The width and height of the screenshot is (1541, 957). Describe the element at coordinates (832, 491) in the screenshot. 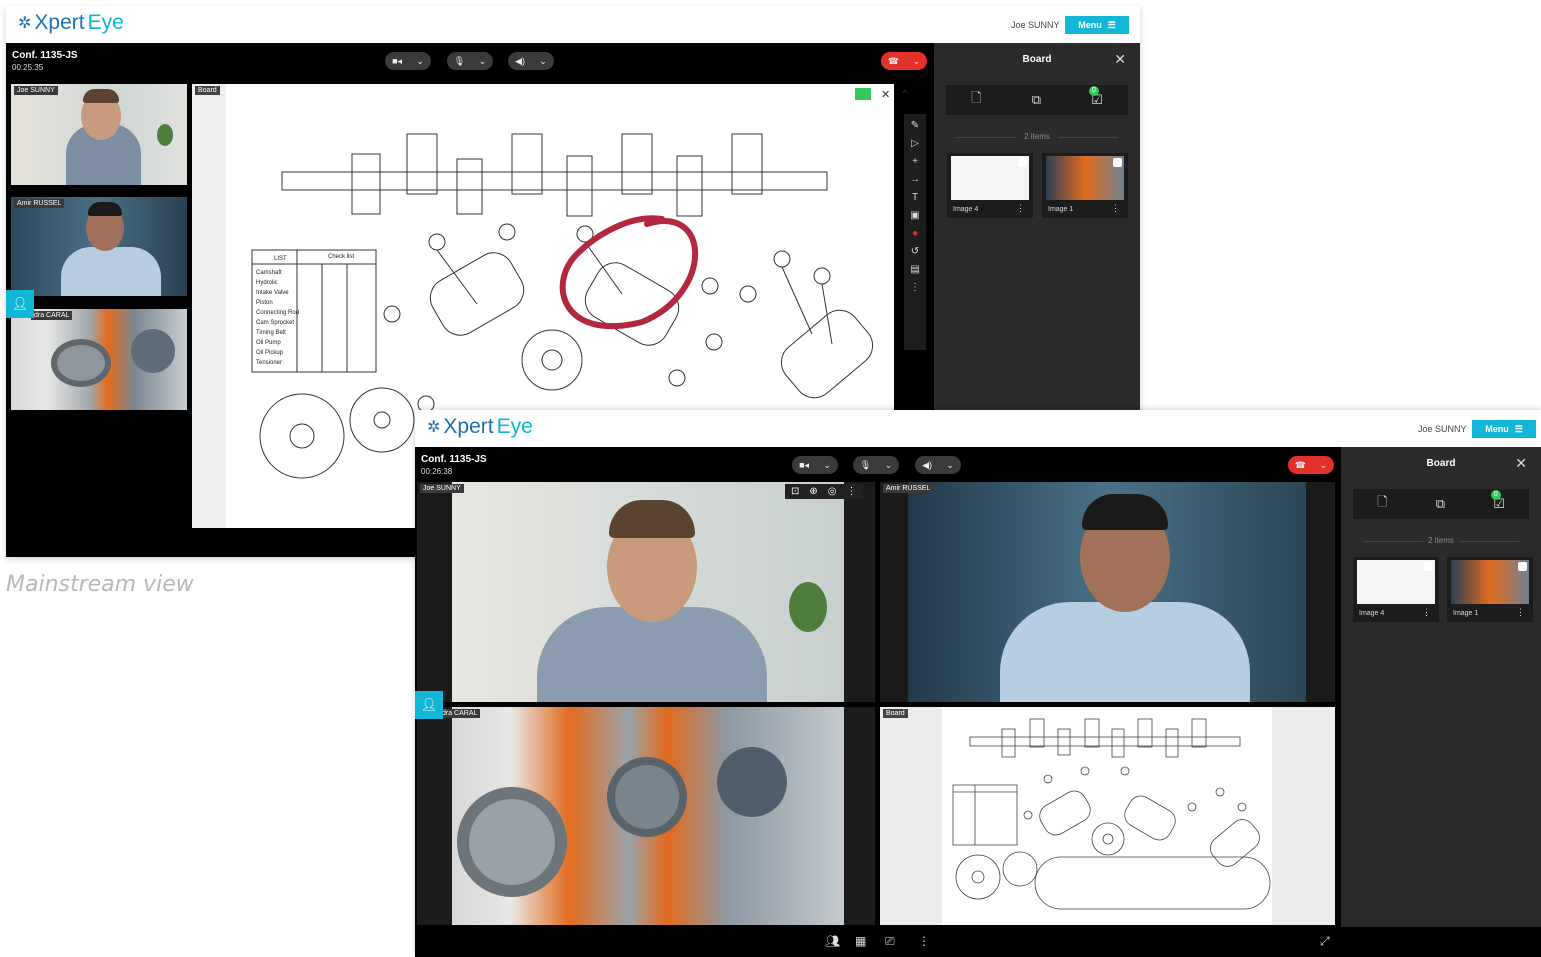

I see `camera-snapshot-icon: ◎` at that location.